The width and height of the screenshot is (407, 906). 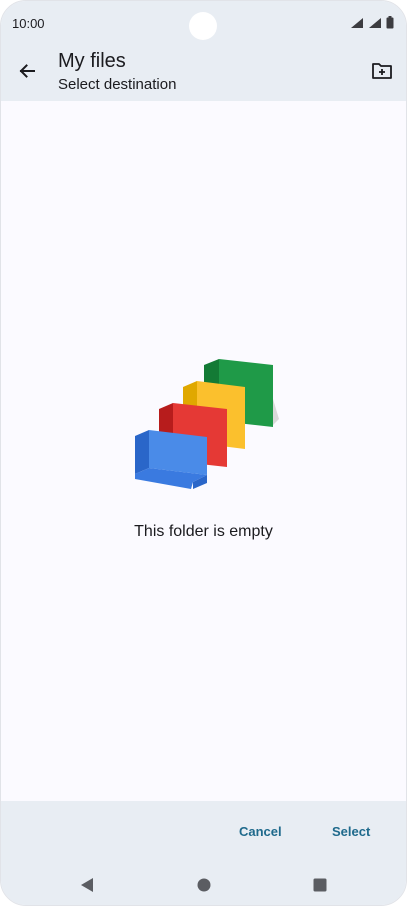 I want to click on page-title: My files, so click(x=92, y=61).